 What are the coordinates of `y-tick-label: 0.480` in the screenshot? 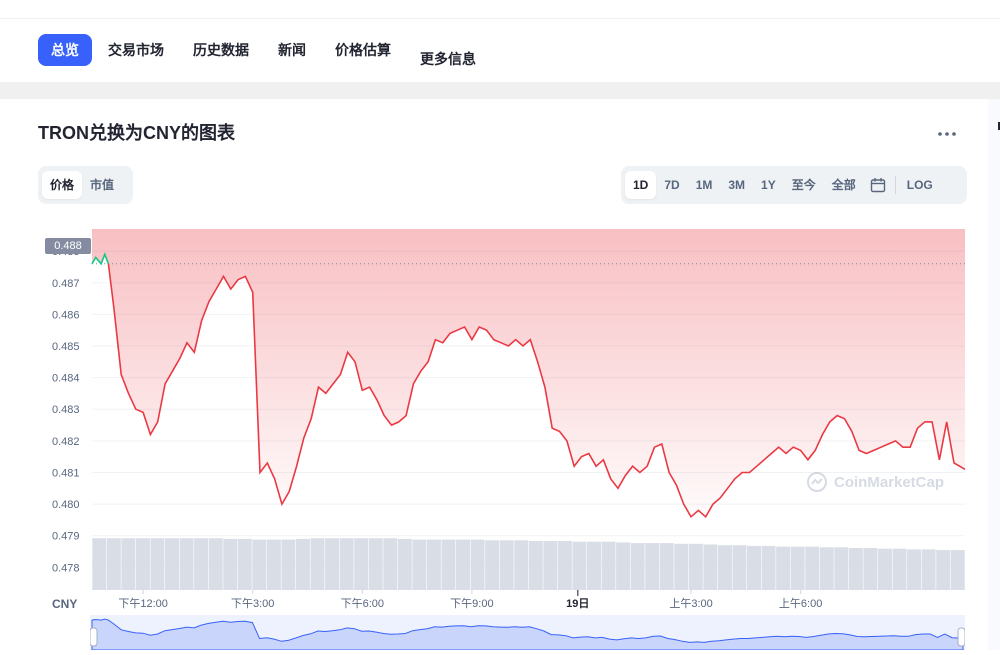 It's located at (66, 505).